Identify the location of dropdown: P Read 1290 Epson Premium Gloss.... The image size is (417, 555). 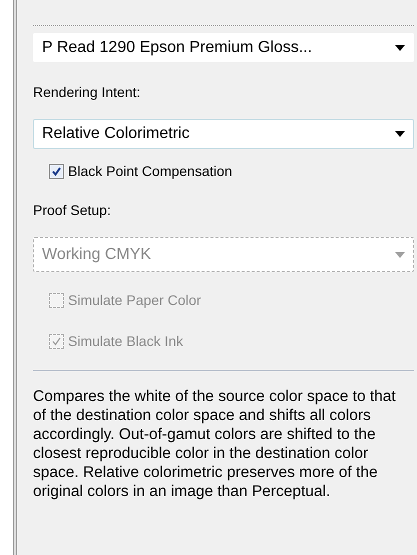
(223, 47).